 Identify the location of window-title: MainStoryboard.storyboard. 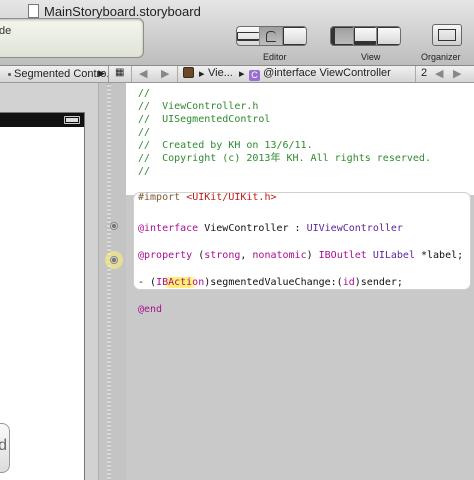
(122, 11).